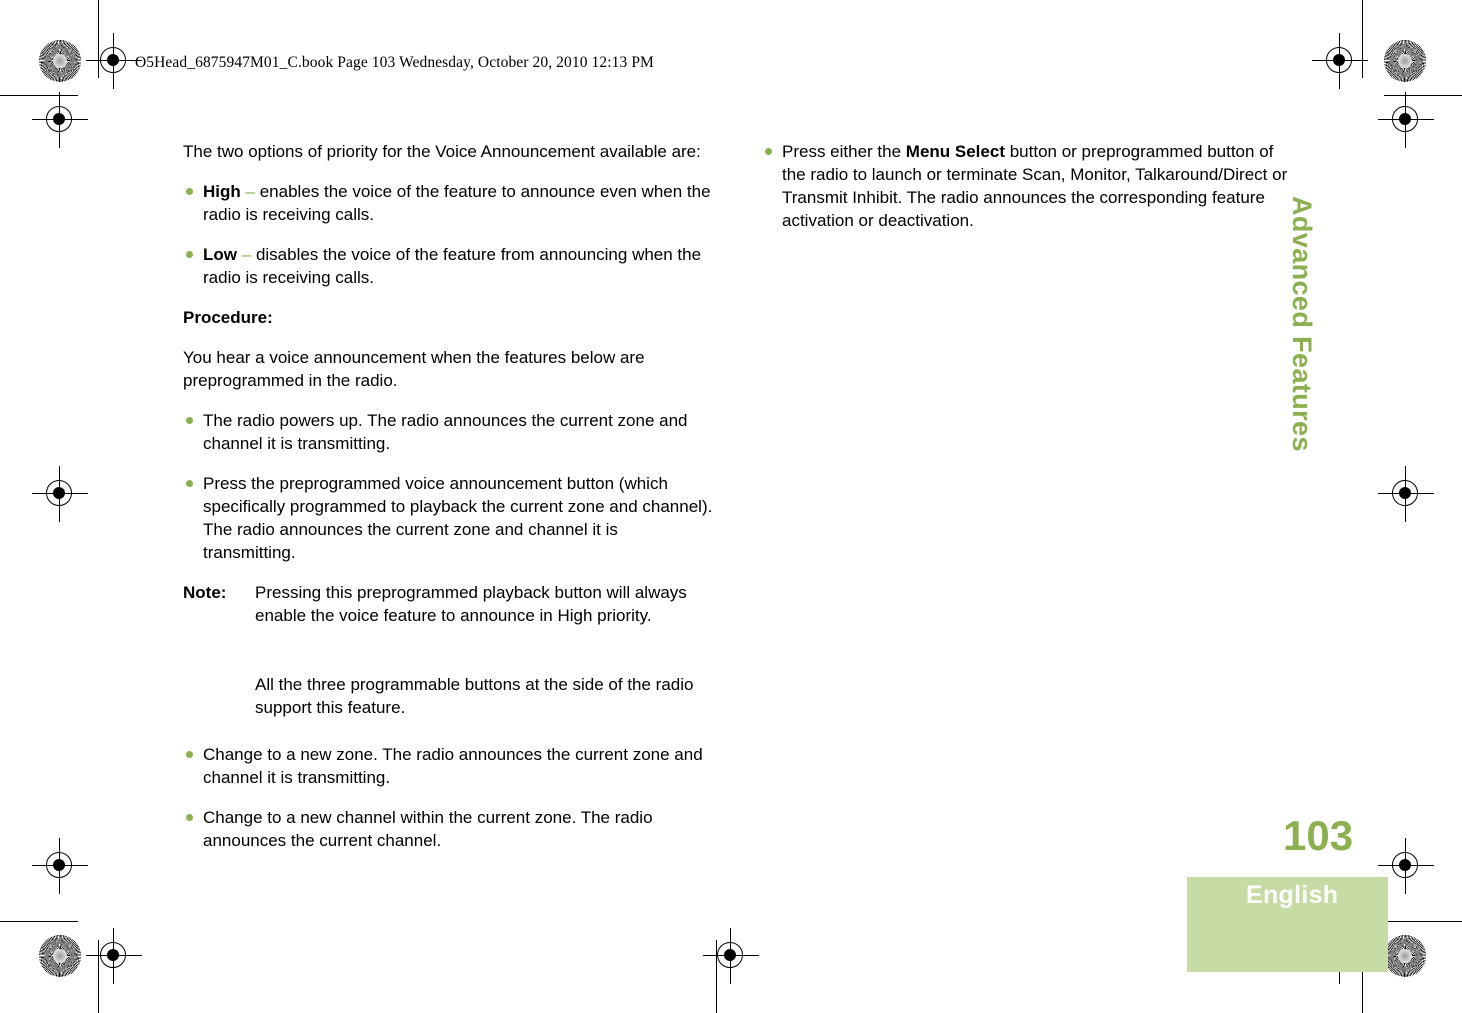 This screenshot has width=1462, height=1013. I want to click on priority-term-high: High, so click(222, 191).